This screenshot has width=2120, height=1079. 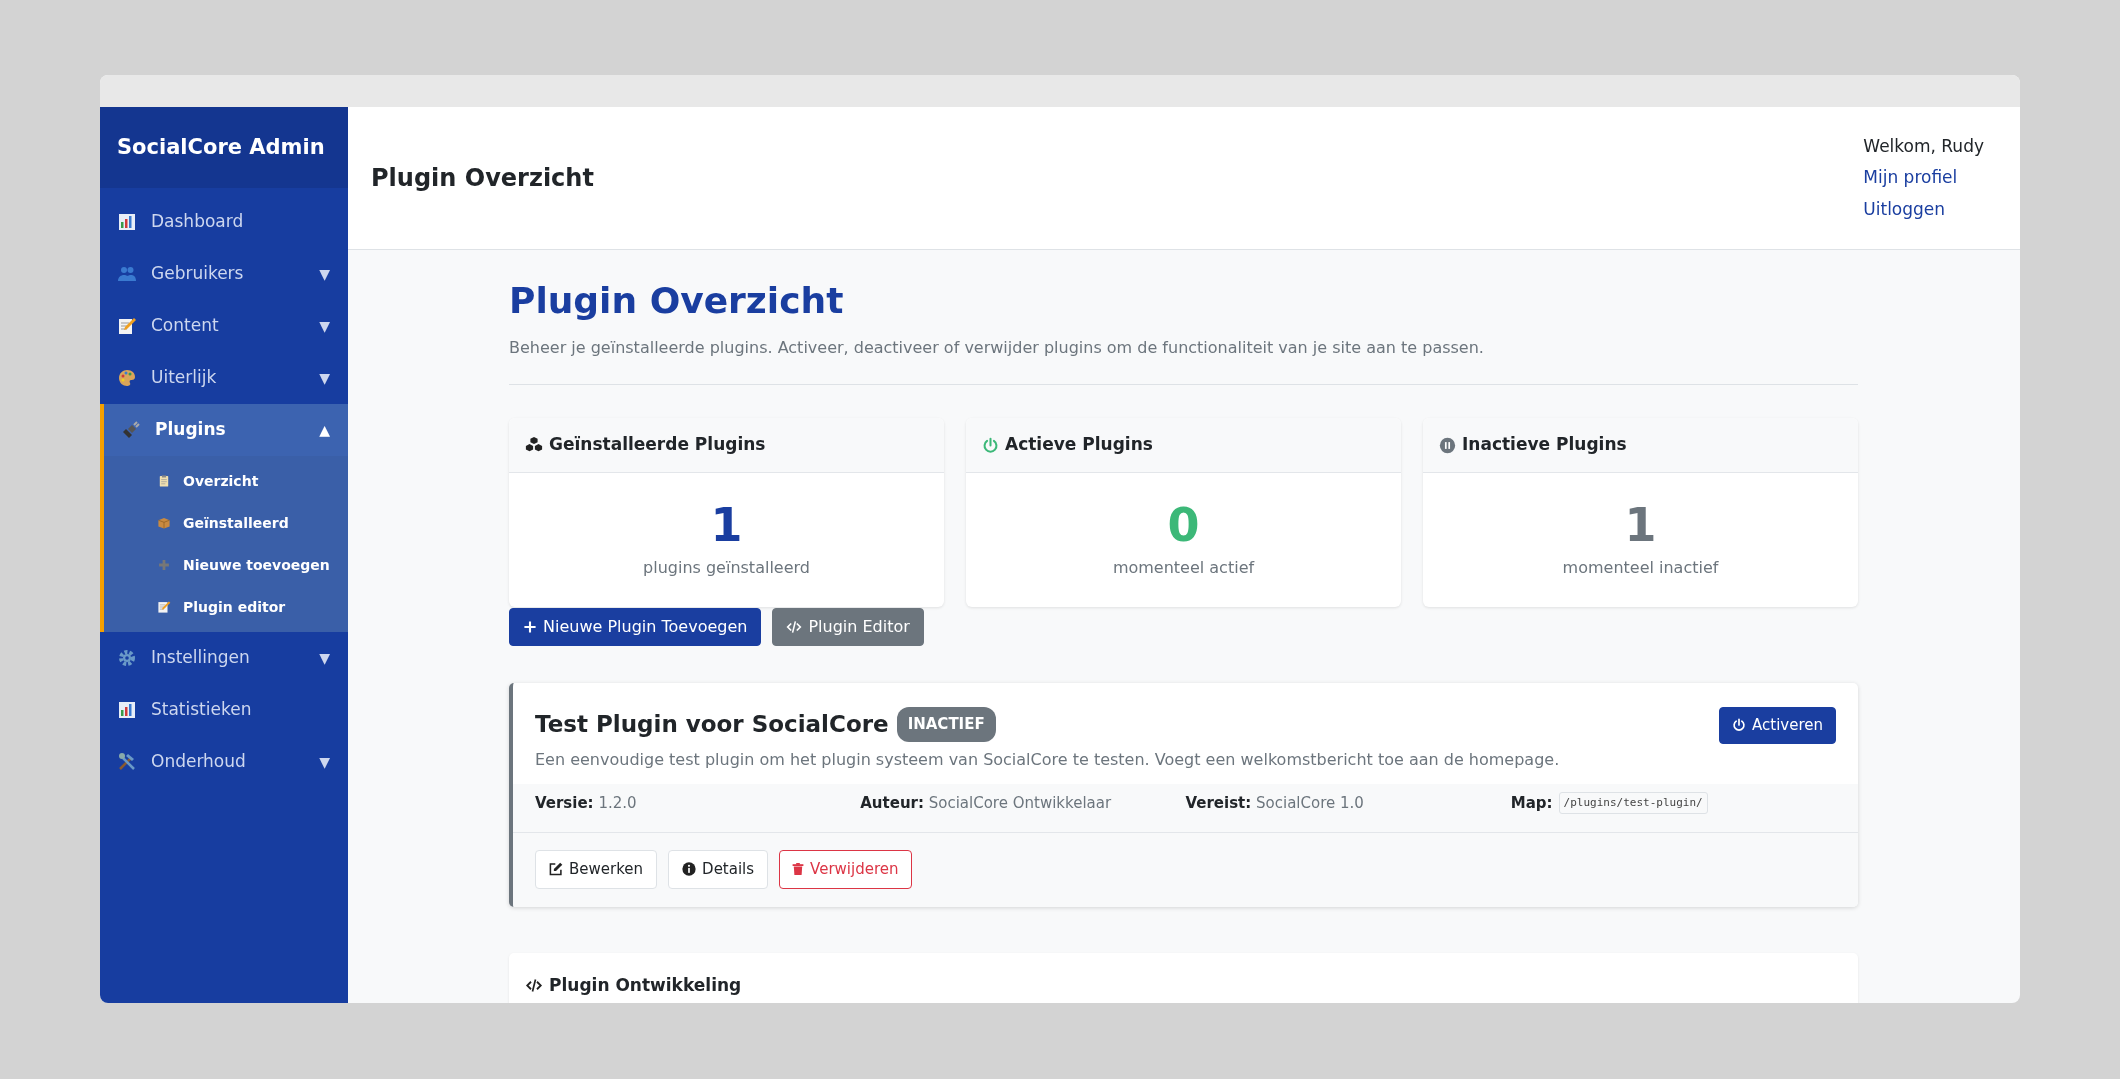 What do you see at coordinates (226, 607) in the screenshot?
I see `submenu-item: Plugin editor` at bounding box center [226, 607].